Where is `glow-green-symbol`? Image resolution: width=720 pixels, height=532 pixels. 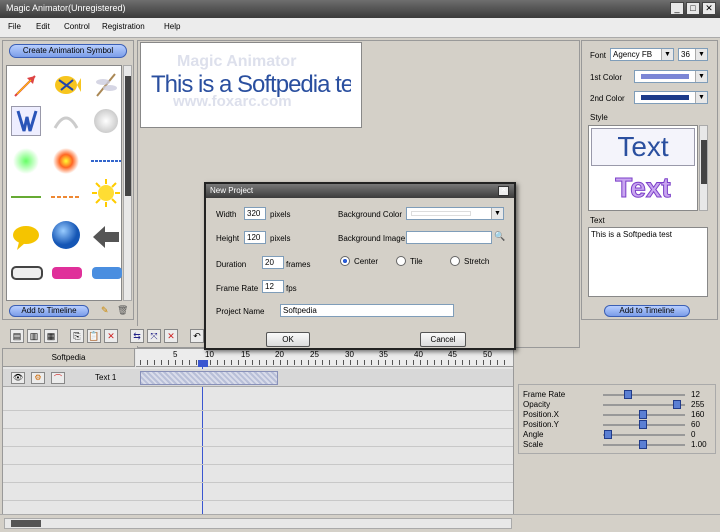 glow-green-symbol is located at coordinates (26, 161).